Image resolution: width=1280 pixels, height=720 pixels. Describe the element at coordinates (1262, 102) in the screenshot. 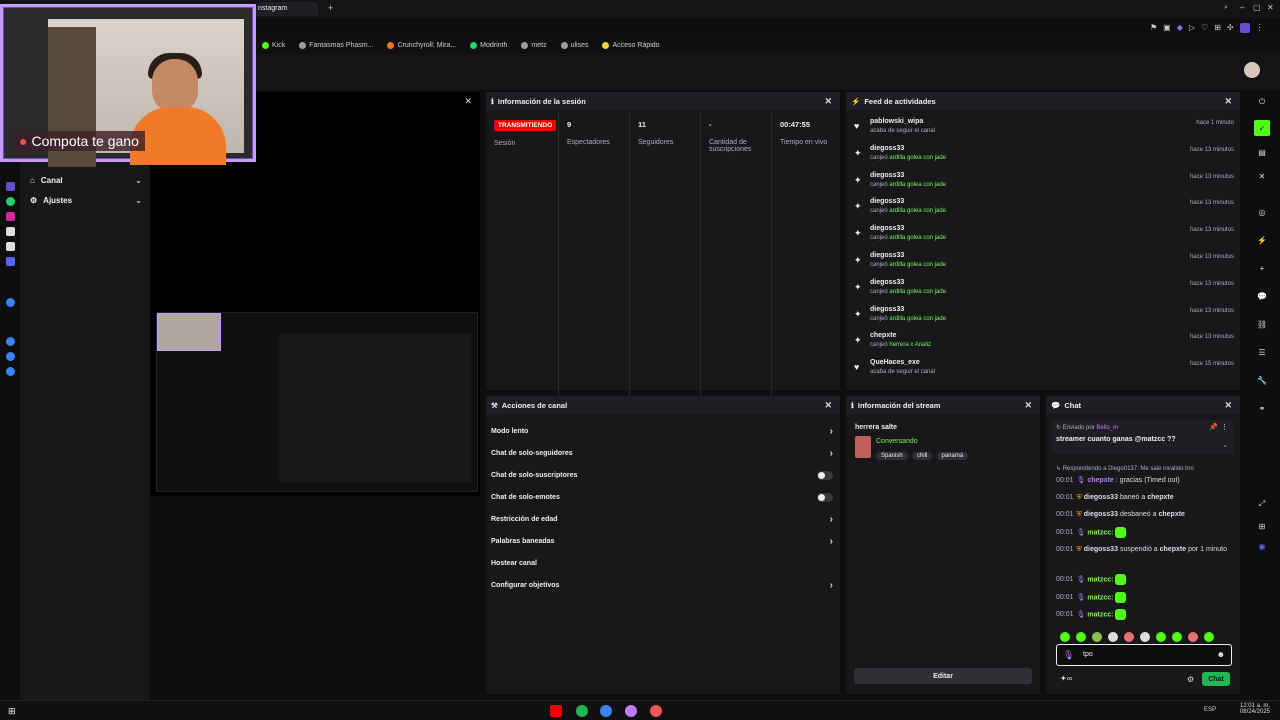

I see `power-icon: ⏻` at that location.